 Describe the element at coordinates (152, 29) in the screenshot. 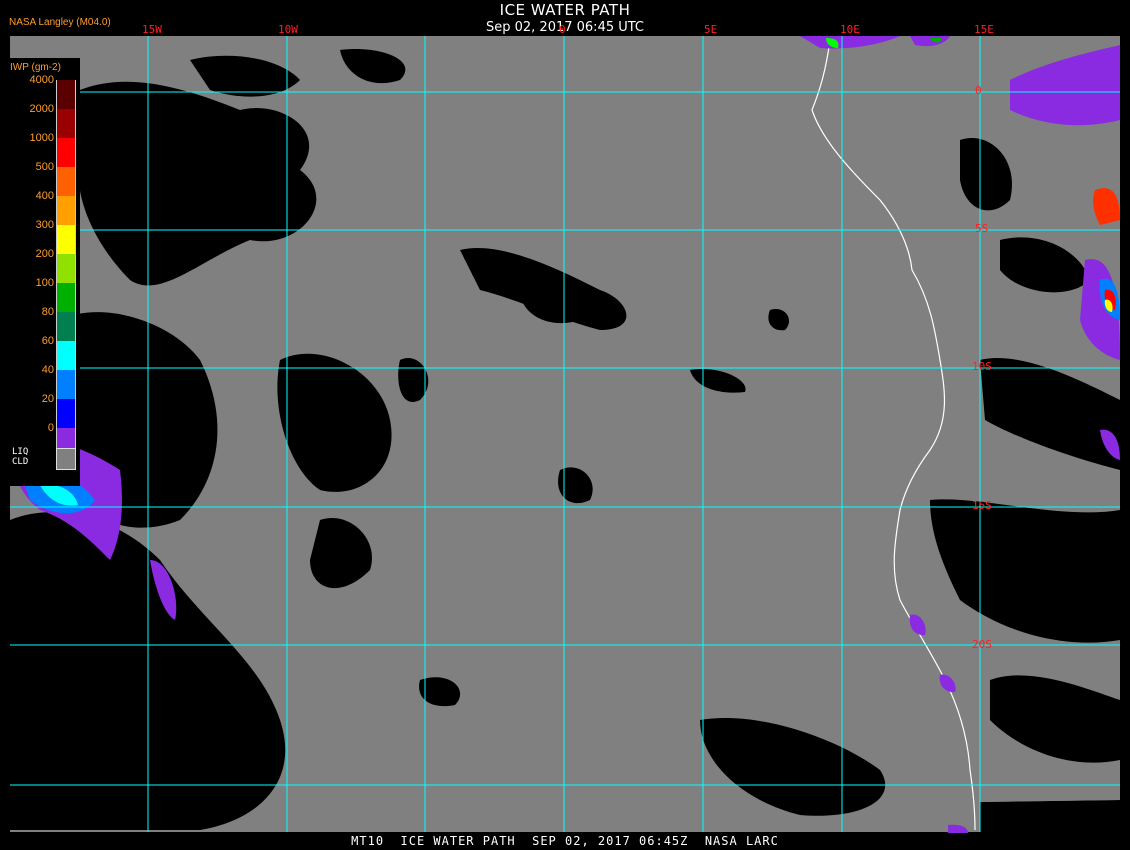

I see `lon-label-15w: 15W` at that location.